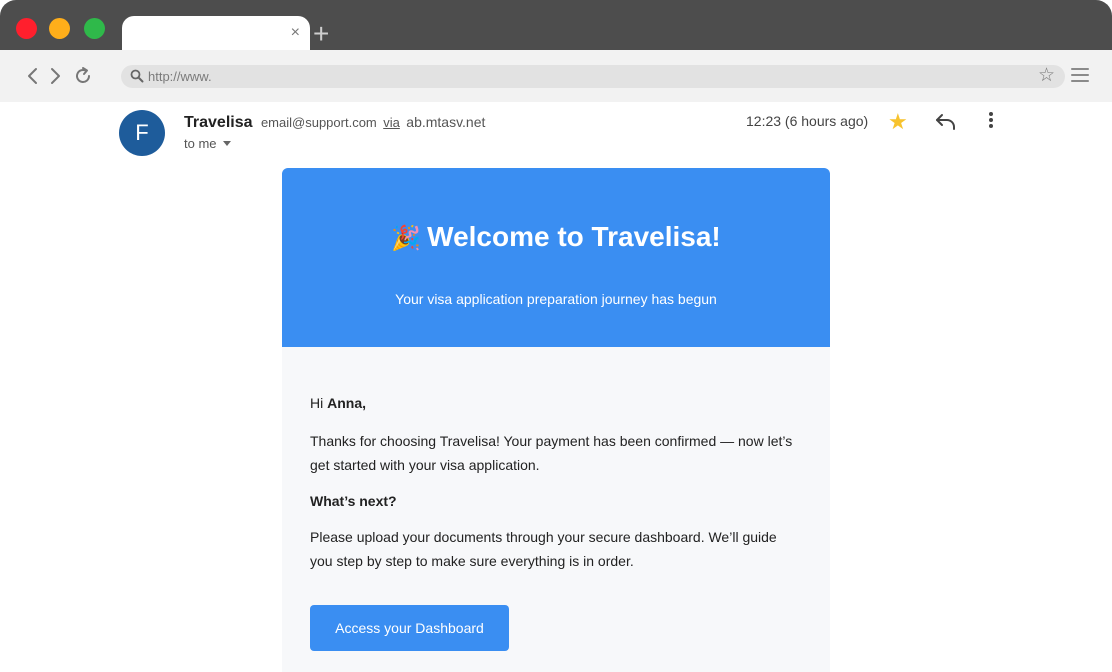 This screenshot has height=672, width=1112. What do you see at coordinates (33, 76) in the screenshot?
I see `back-icon` at bounding box center [33, 76].